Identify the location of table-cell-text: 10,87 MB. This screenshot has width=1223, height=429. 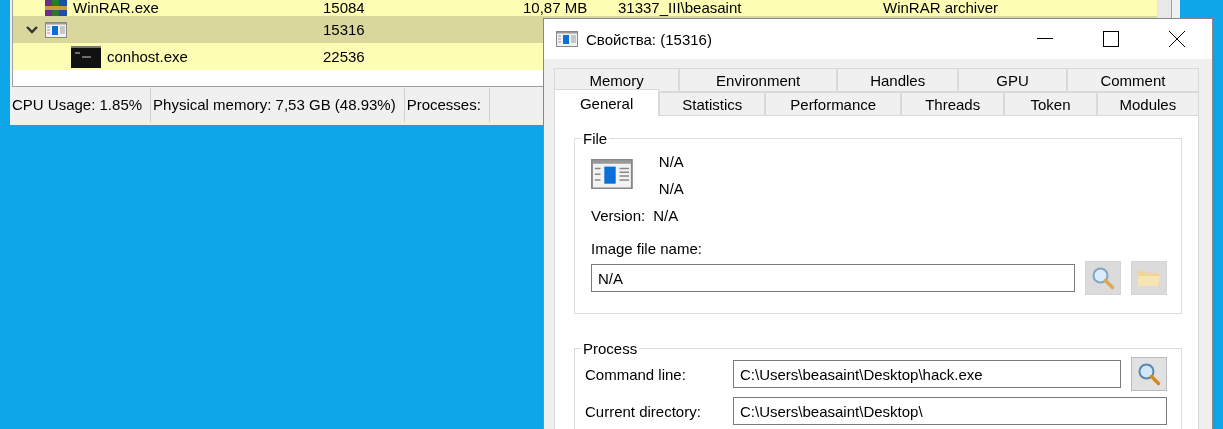
(556, 8).